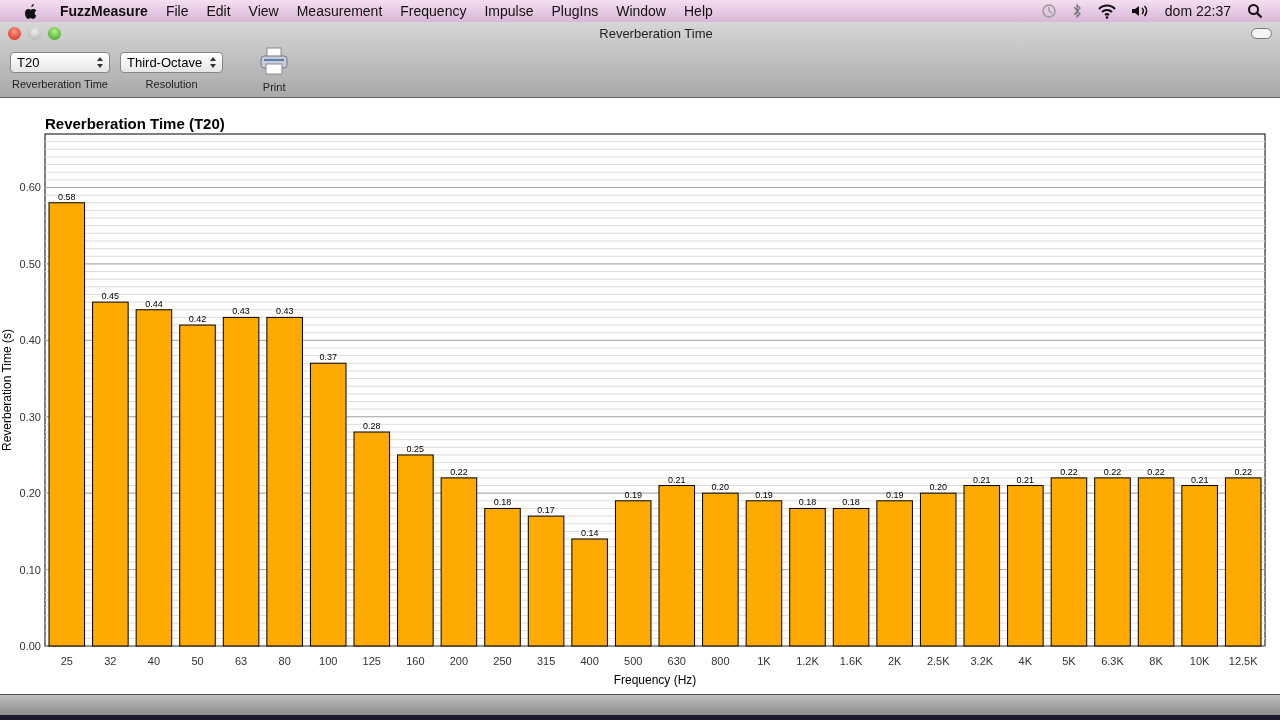 The image size is (1280, 720). What do you see at coordinates (104, 11) in the screenshot?
I see `app-menu: FuzzMeasure` at bounding box center [104, 11].